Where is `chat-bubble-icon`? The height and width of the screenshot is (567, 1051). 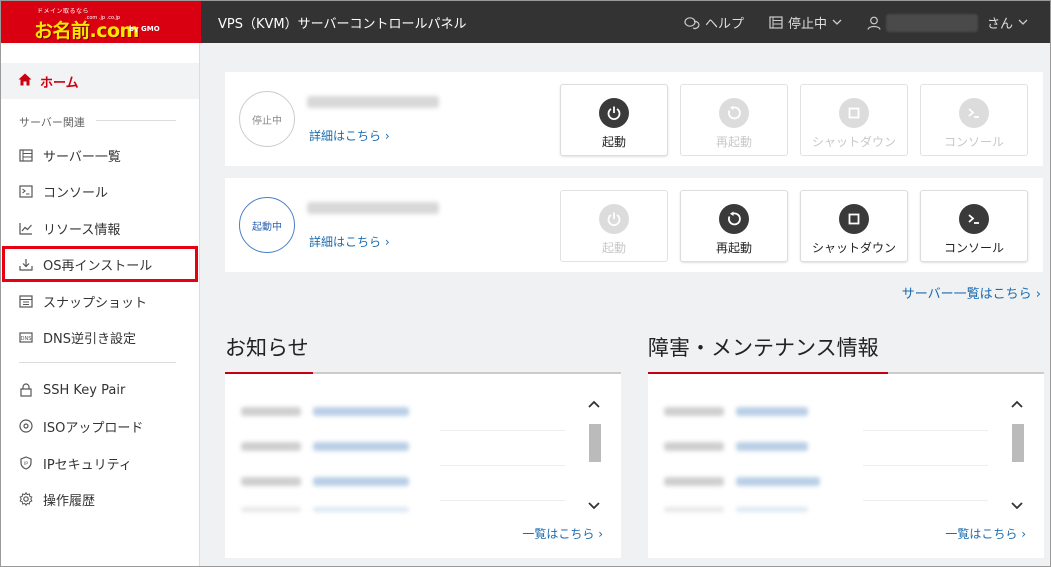
chat-bubble-icon is located at coordinates (692, 23).